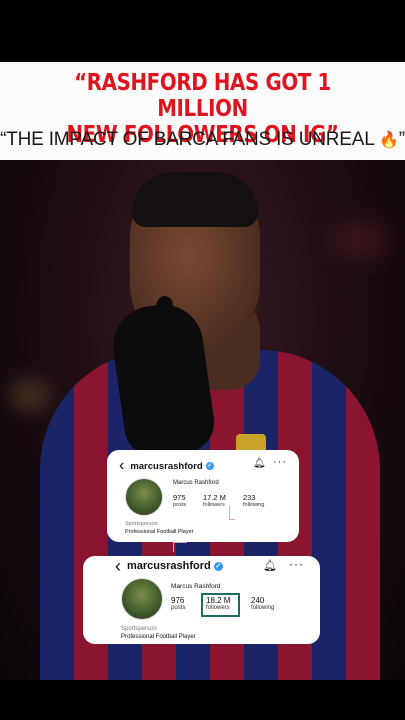  I want to click on hair, so click(195, 199).